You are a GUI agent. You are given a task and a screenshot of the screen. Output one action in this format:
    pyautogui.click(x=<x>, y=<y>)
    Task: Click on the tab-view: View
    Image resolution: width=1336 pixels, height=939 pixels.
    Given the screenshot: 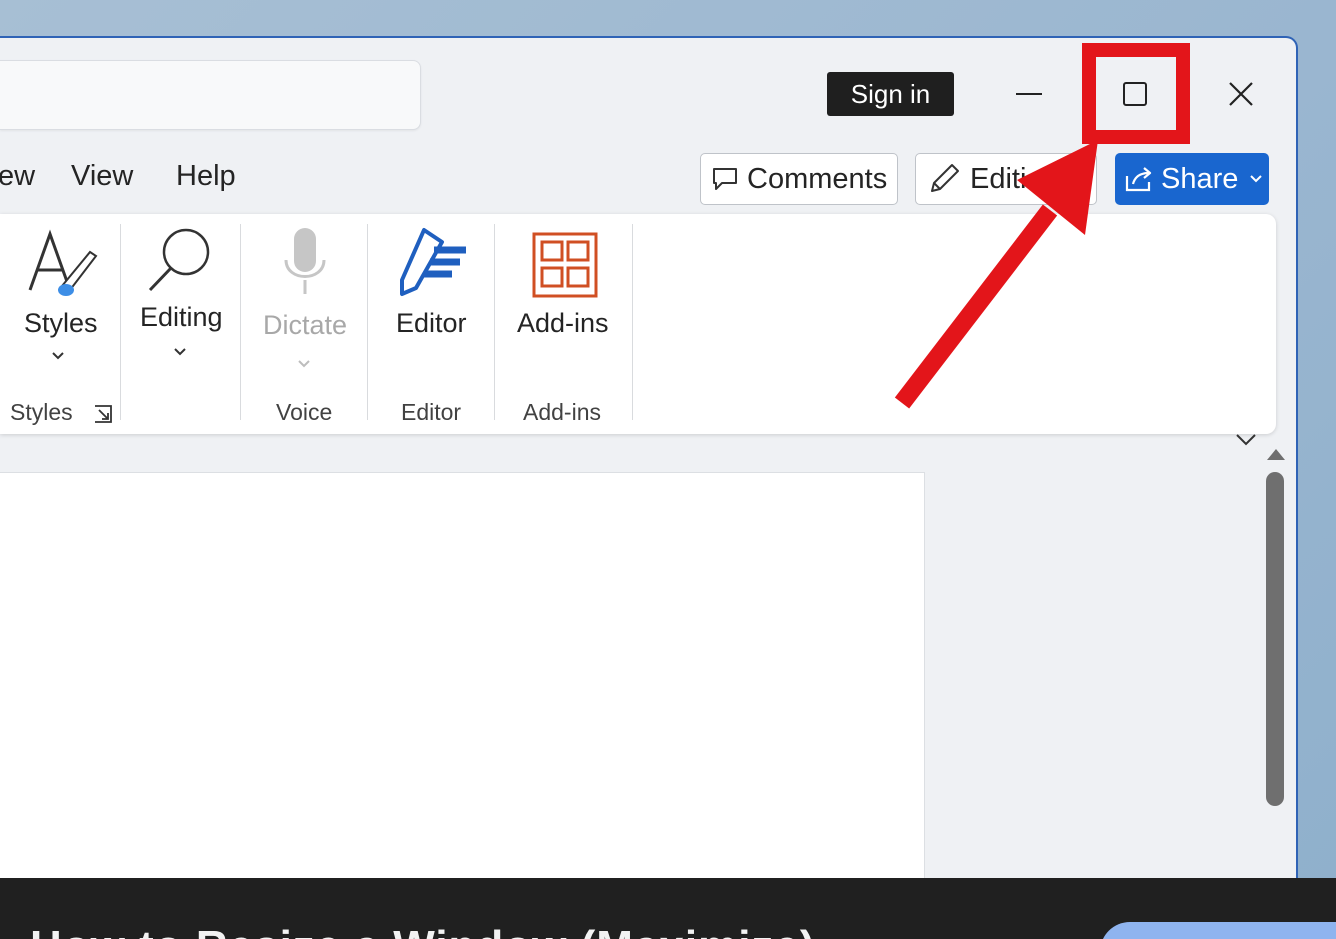 What is the action you would take?
    pyautogui.click(x=102, y=176)
    